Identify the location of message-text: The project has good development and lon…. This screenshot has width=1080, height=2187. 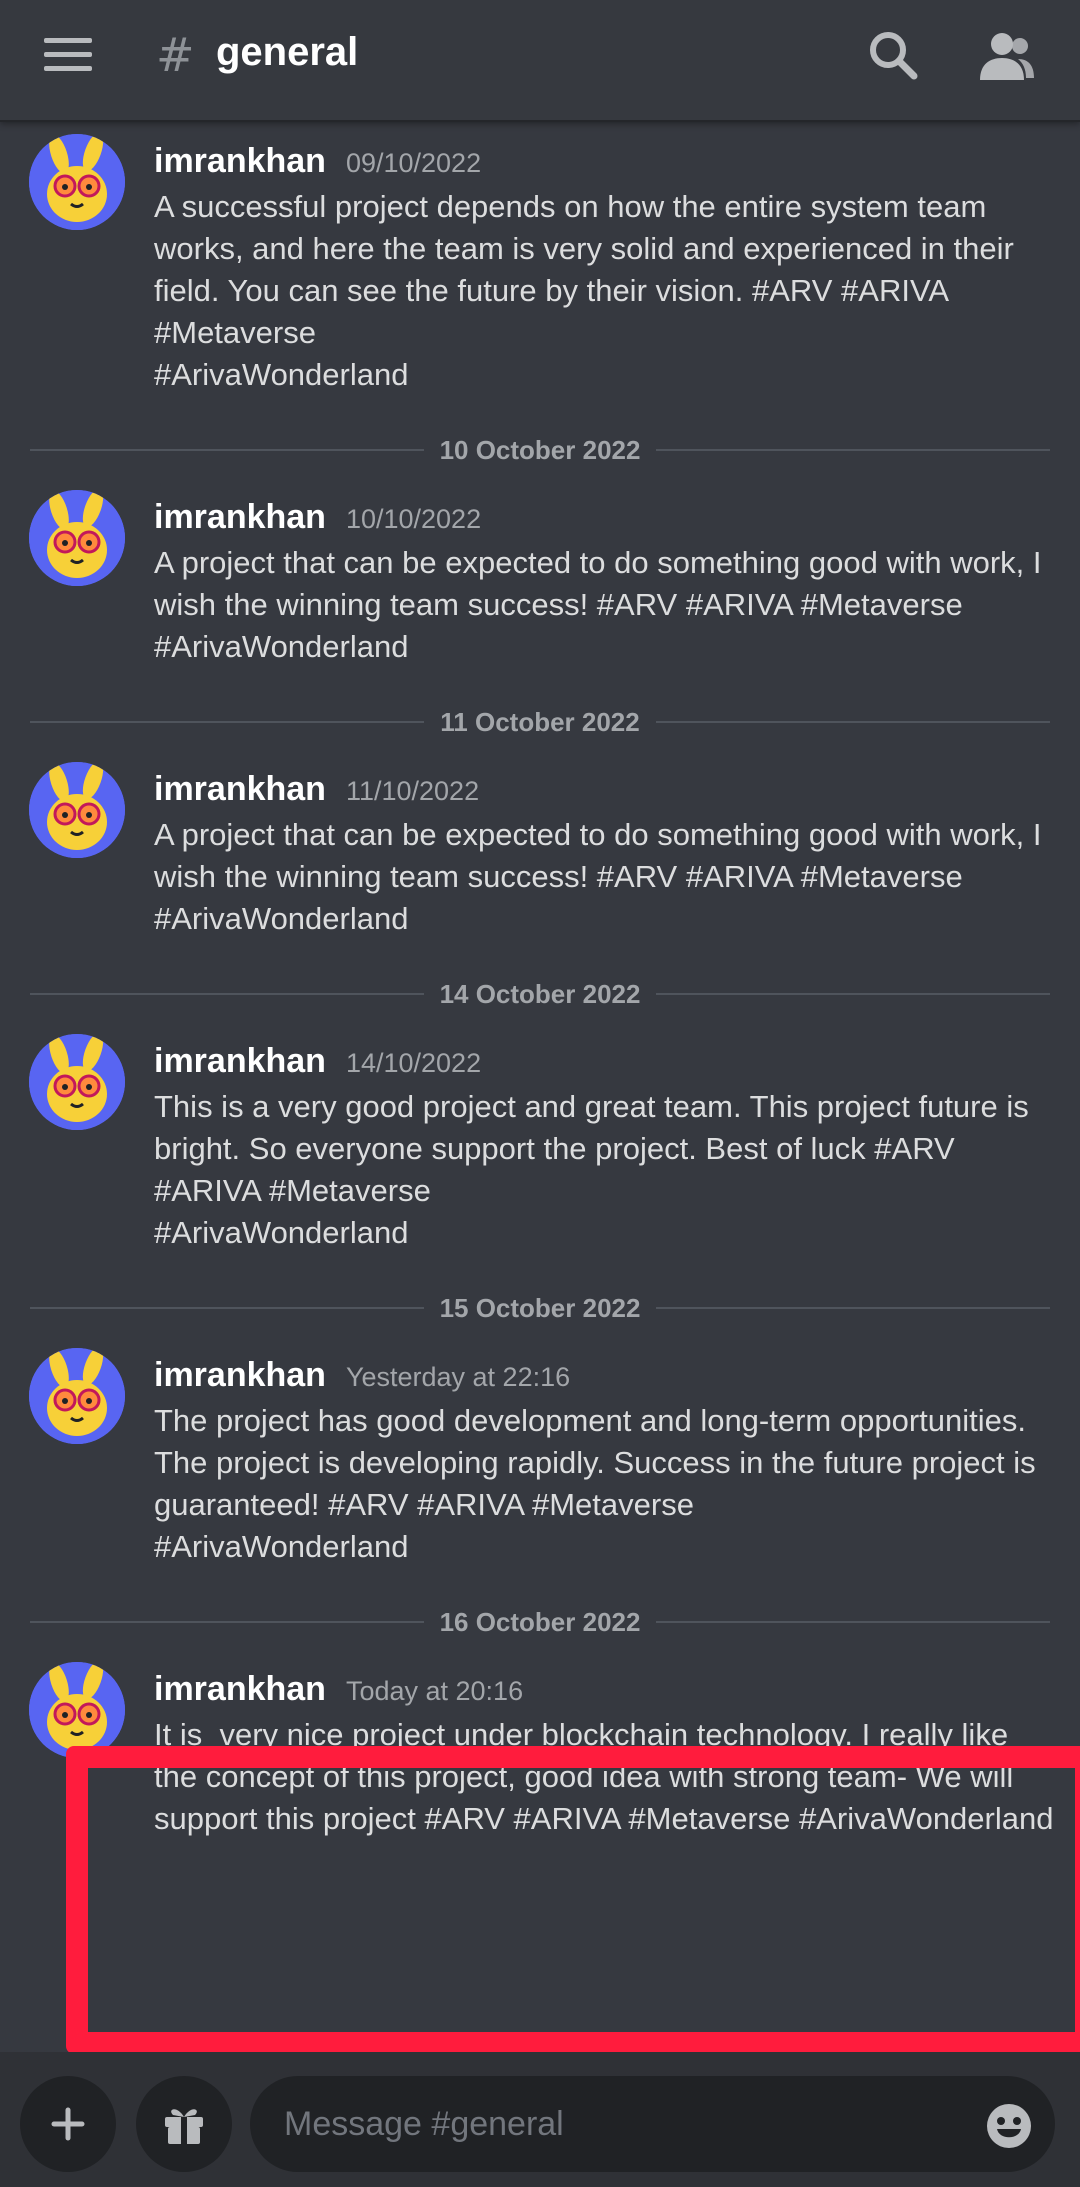
(595, 1483).